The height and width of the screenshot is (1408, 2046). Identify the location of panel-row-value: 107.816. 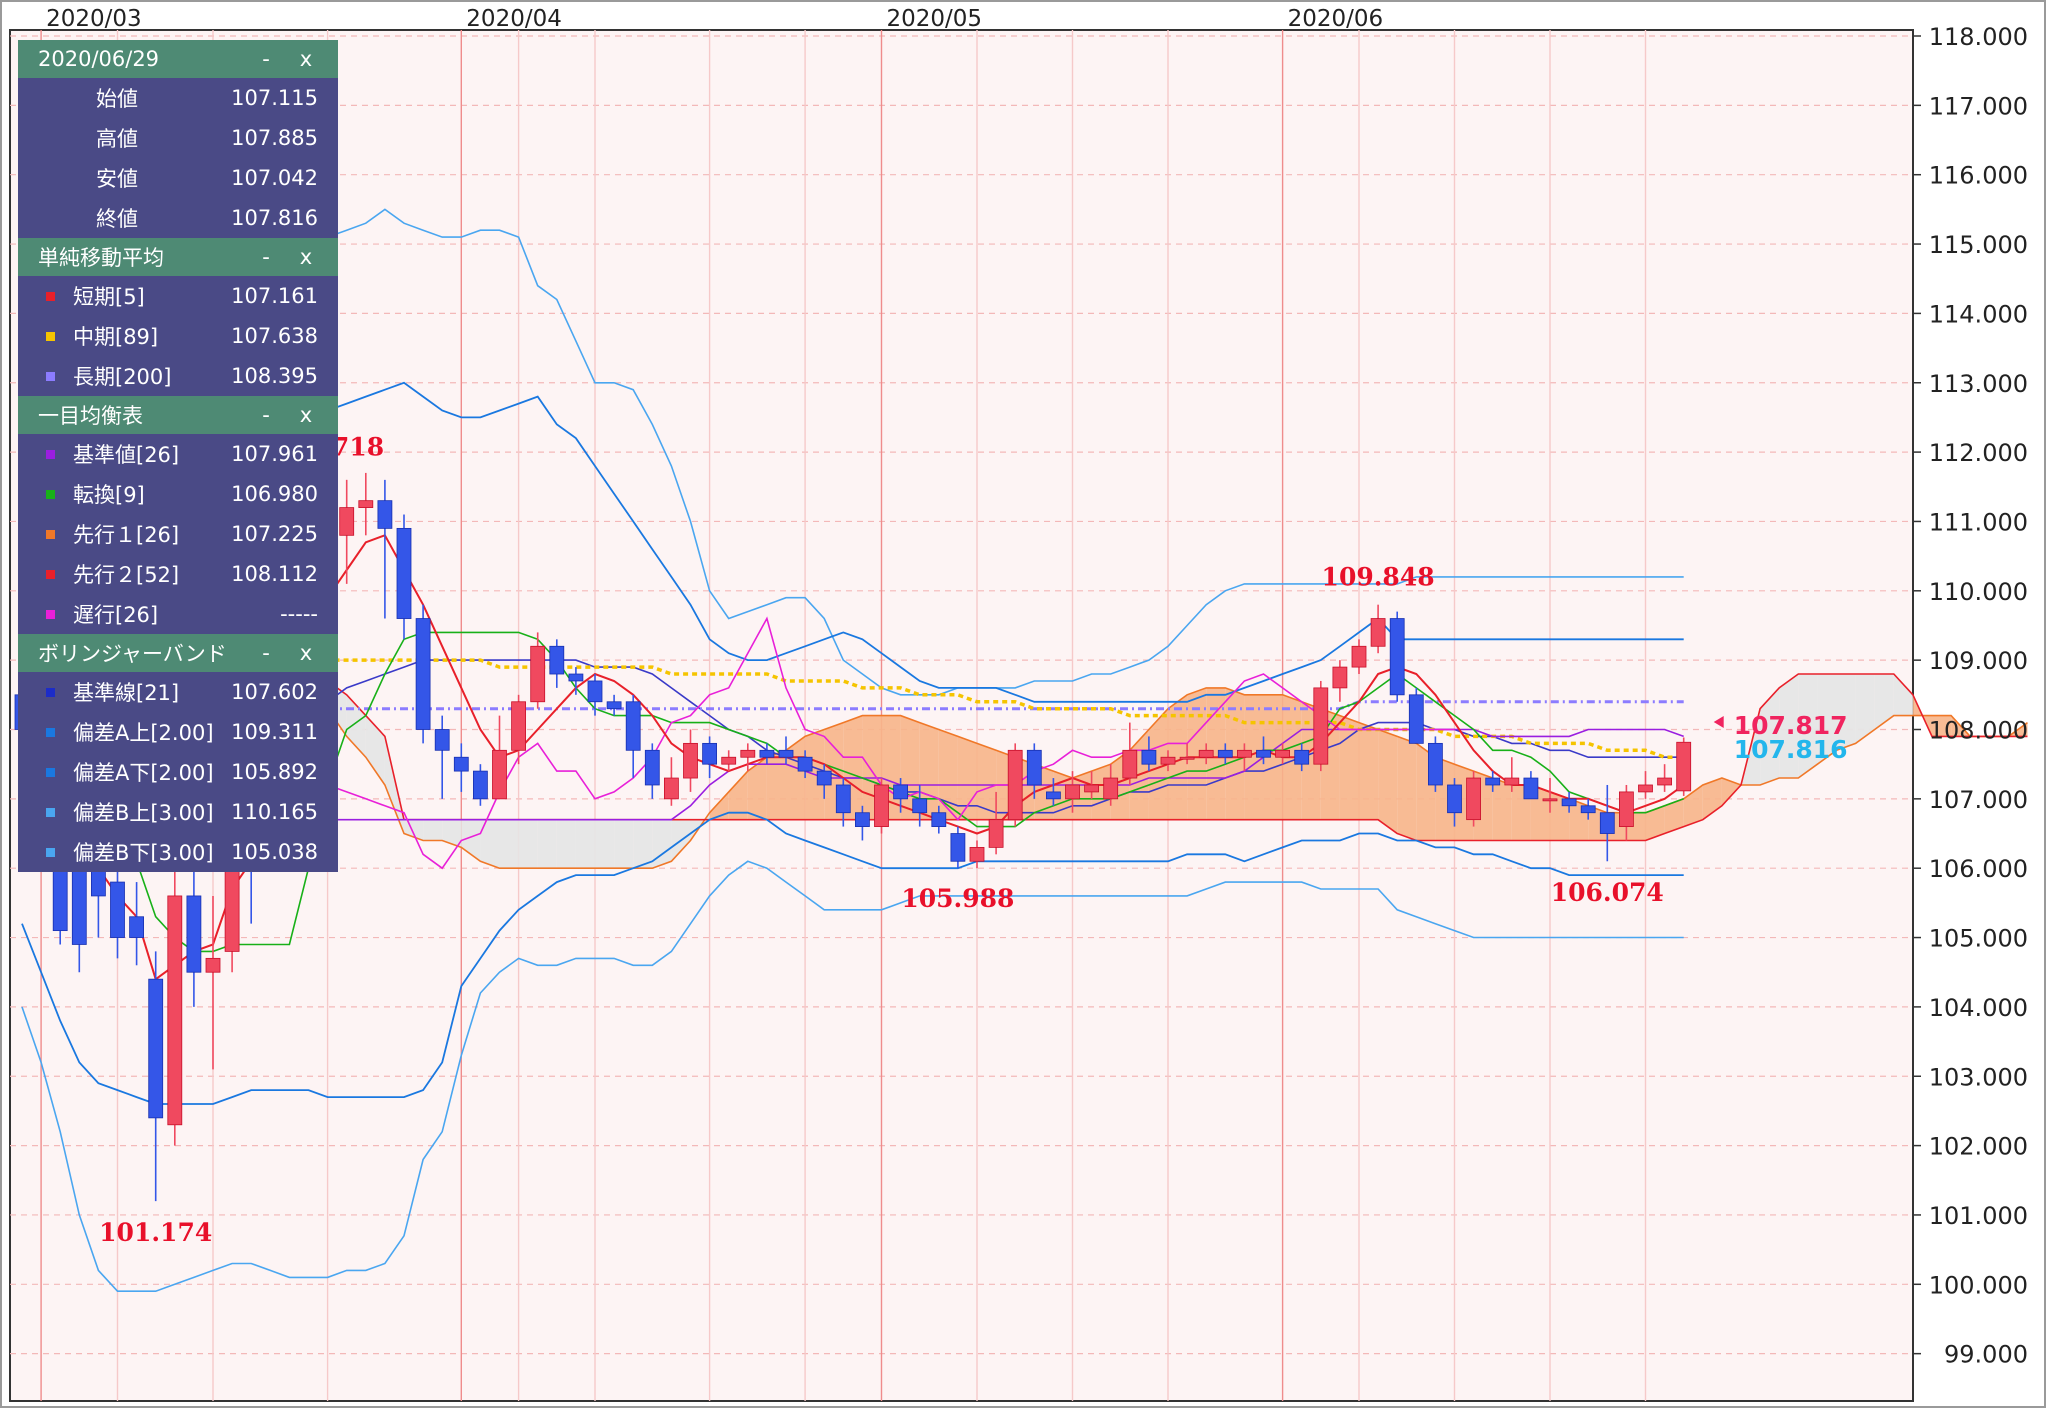
(274, 218).